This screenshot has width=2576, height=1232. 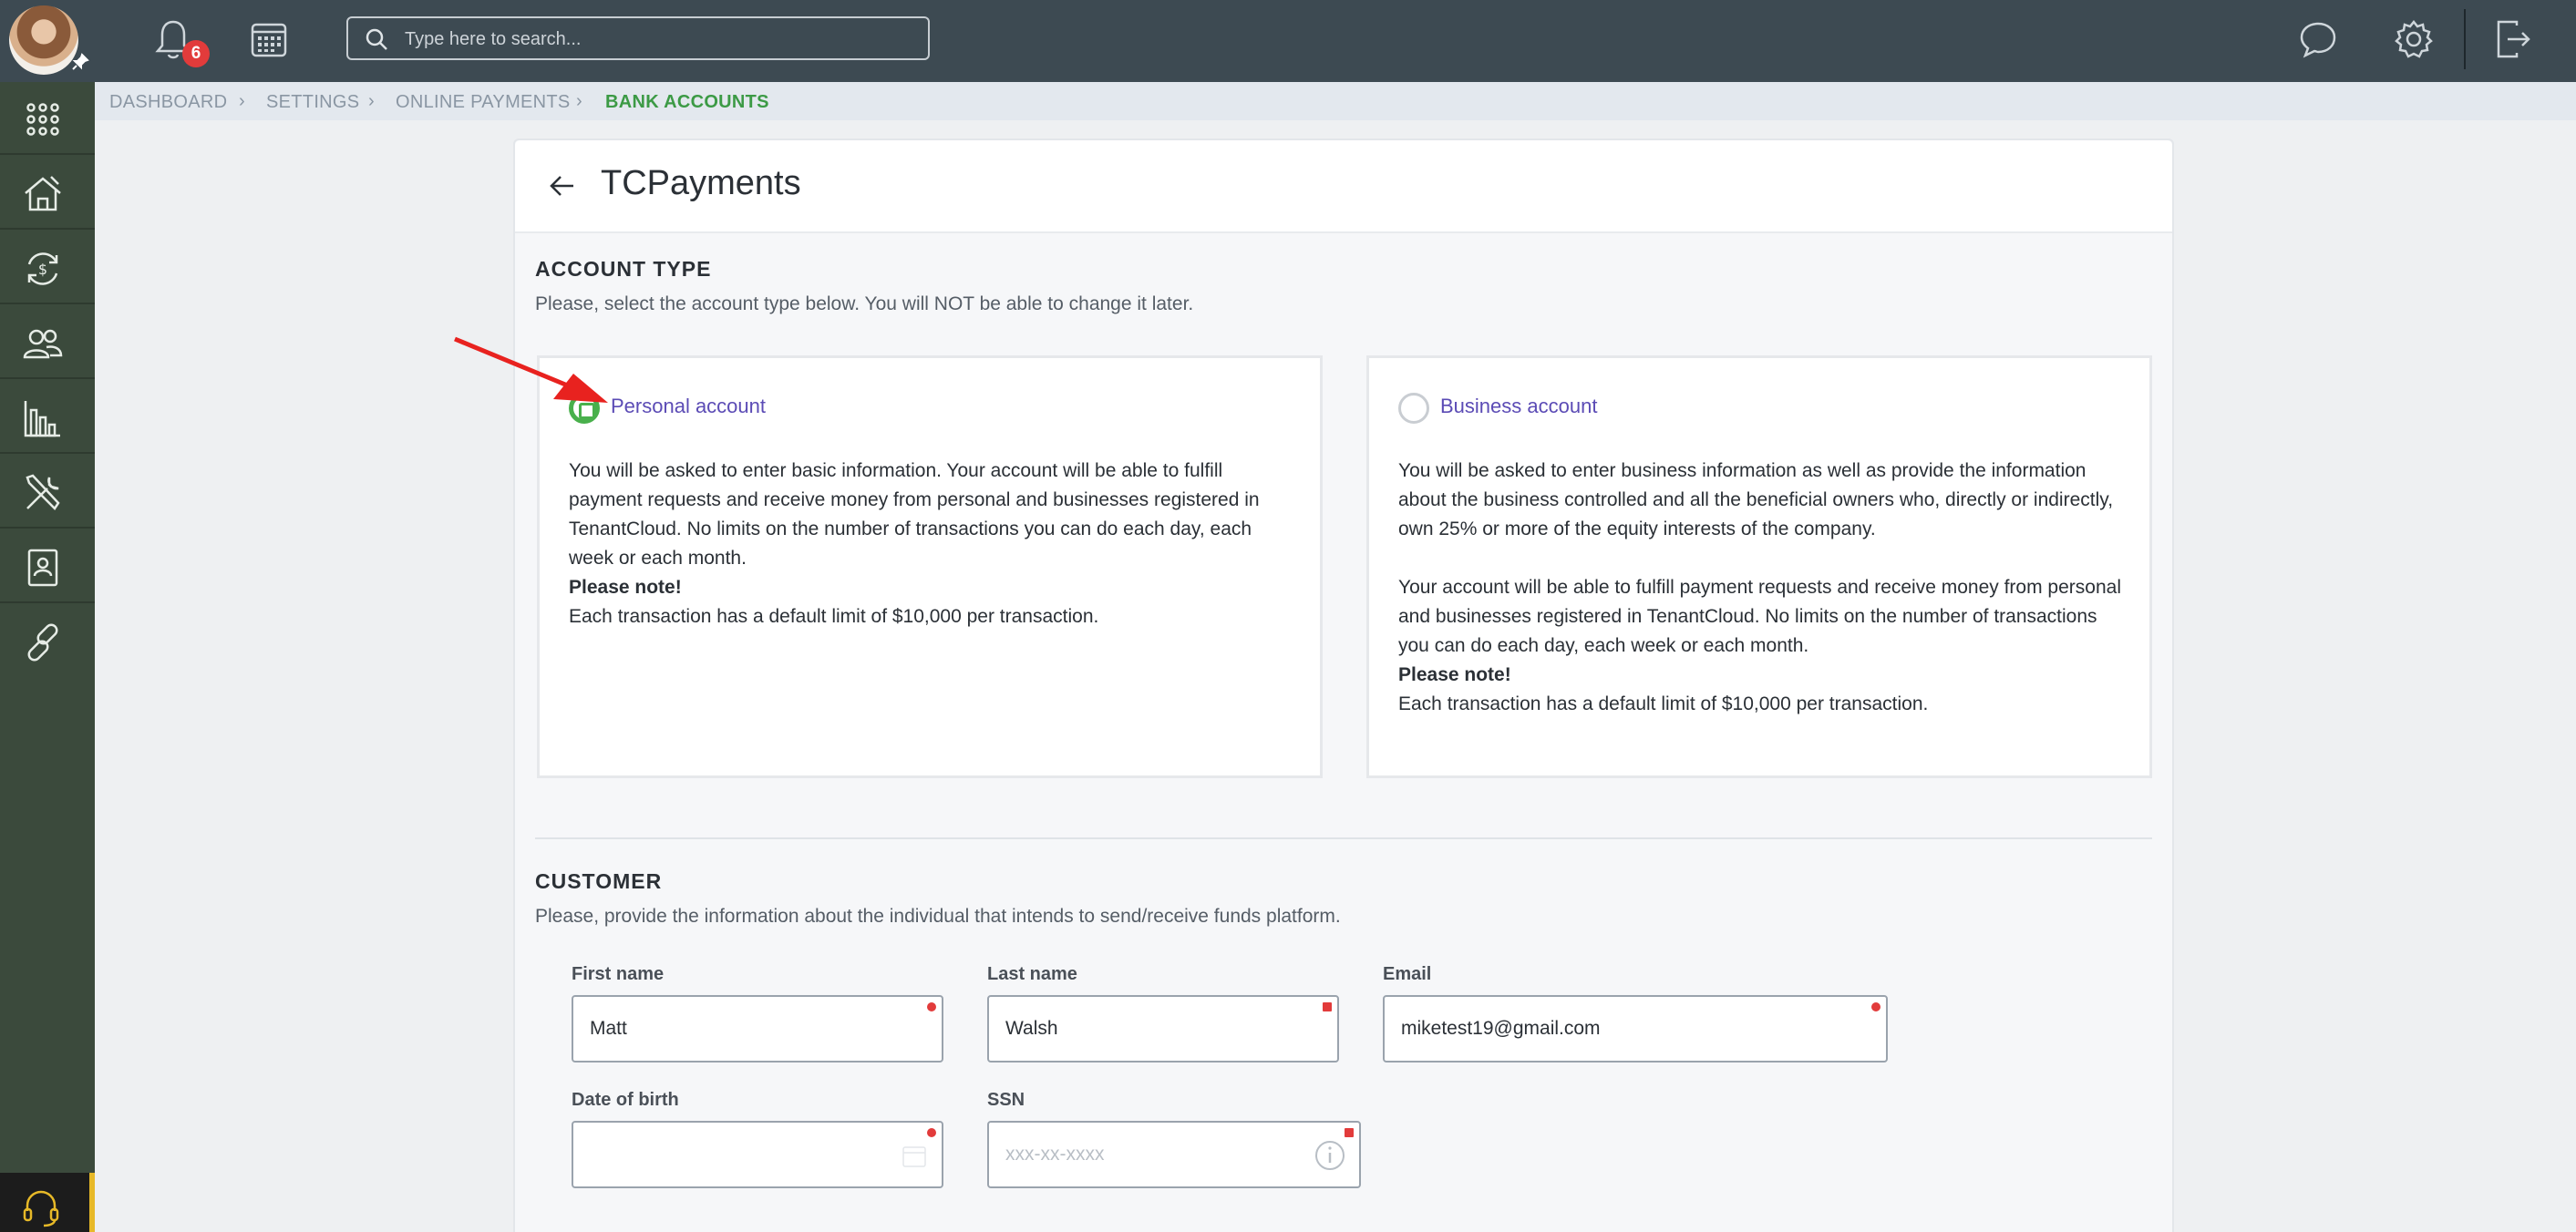 What do you see at coordinates (196, 53) in the screenshot?
I see `notification-badge: 6` at bounding box center [196, 53].